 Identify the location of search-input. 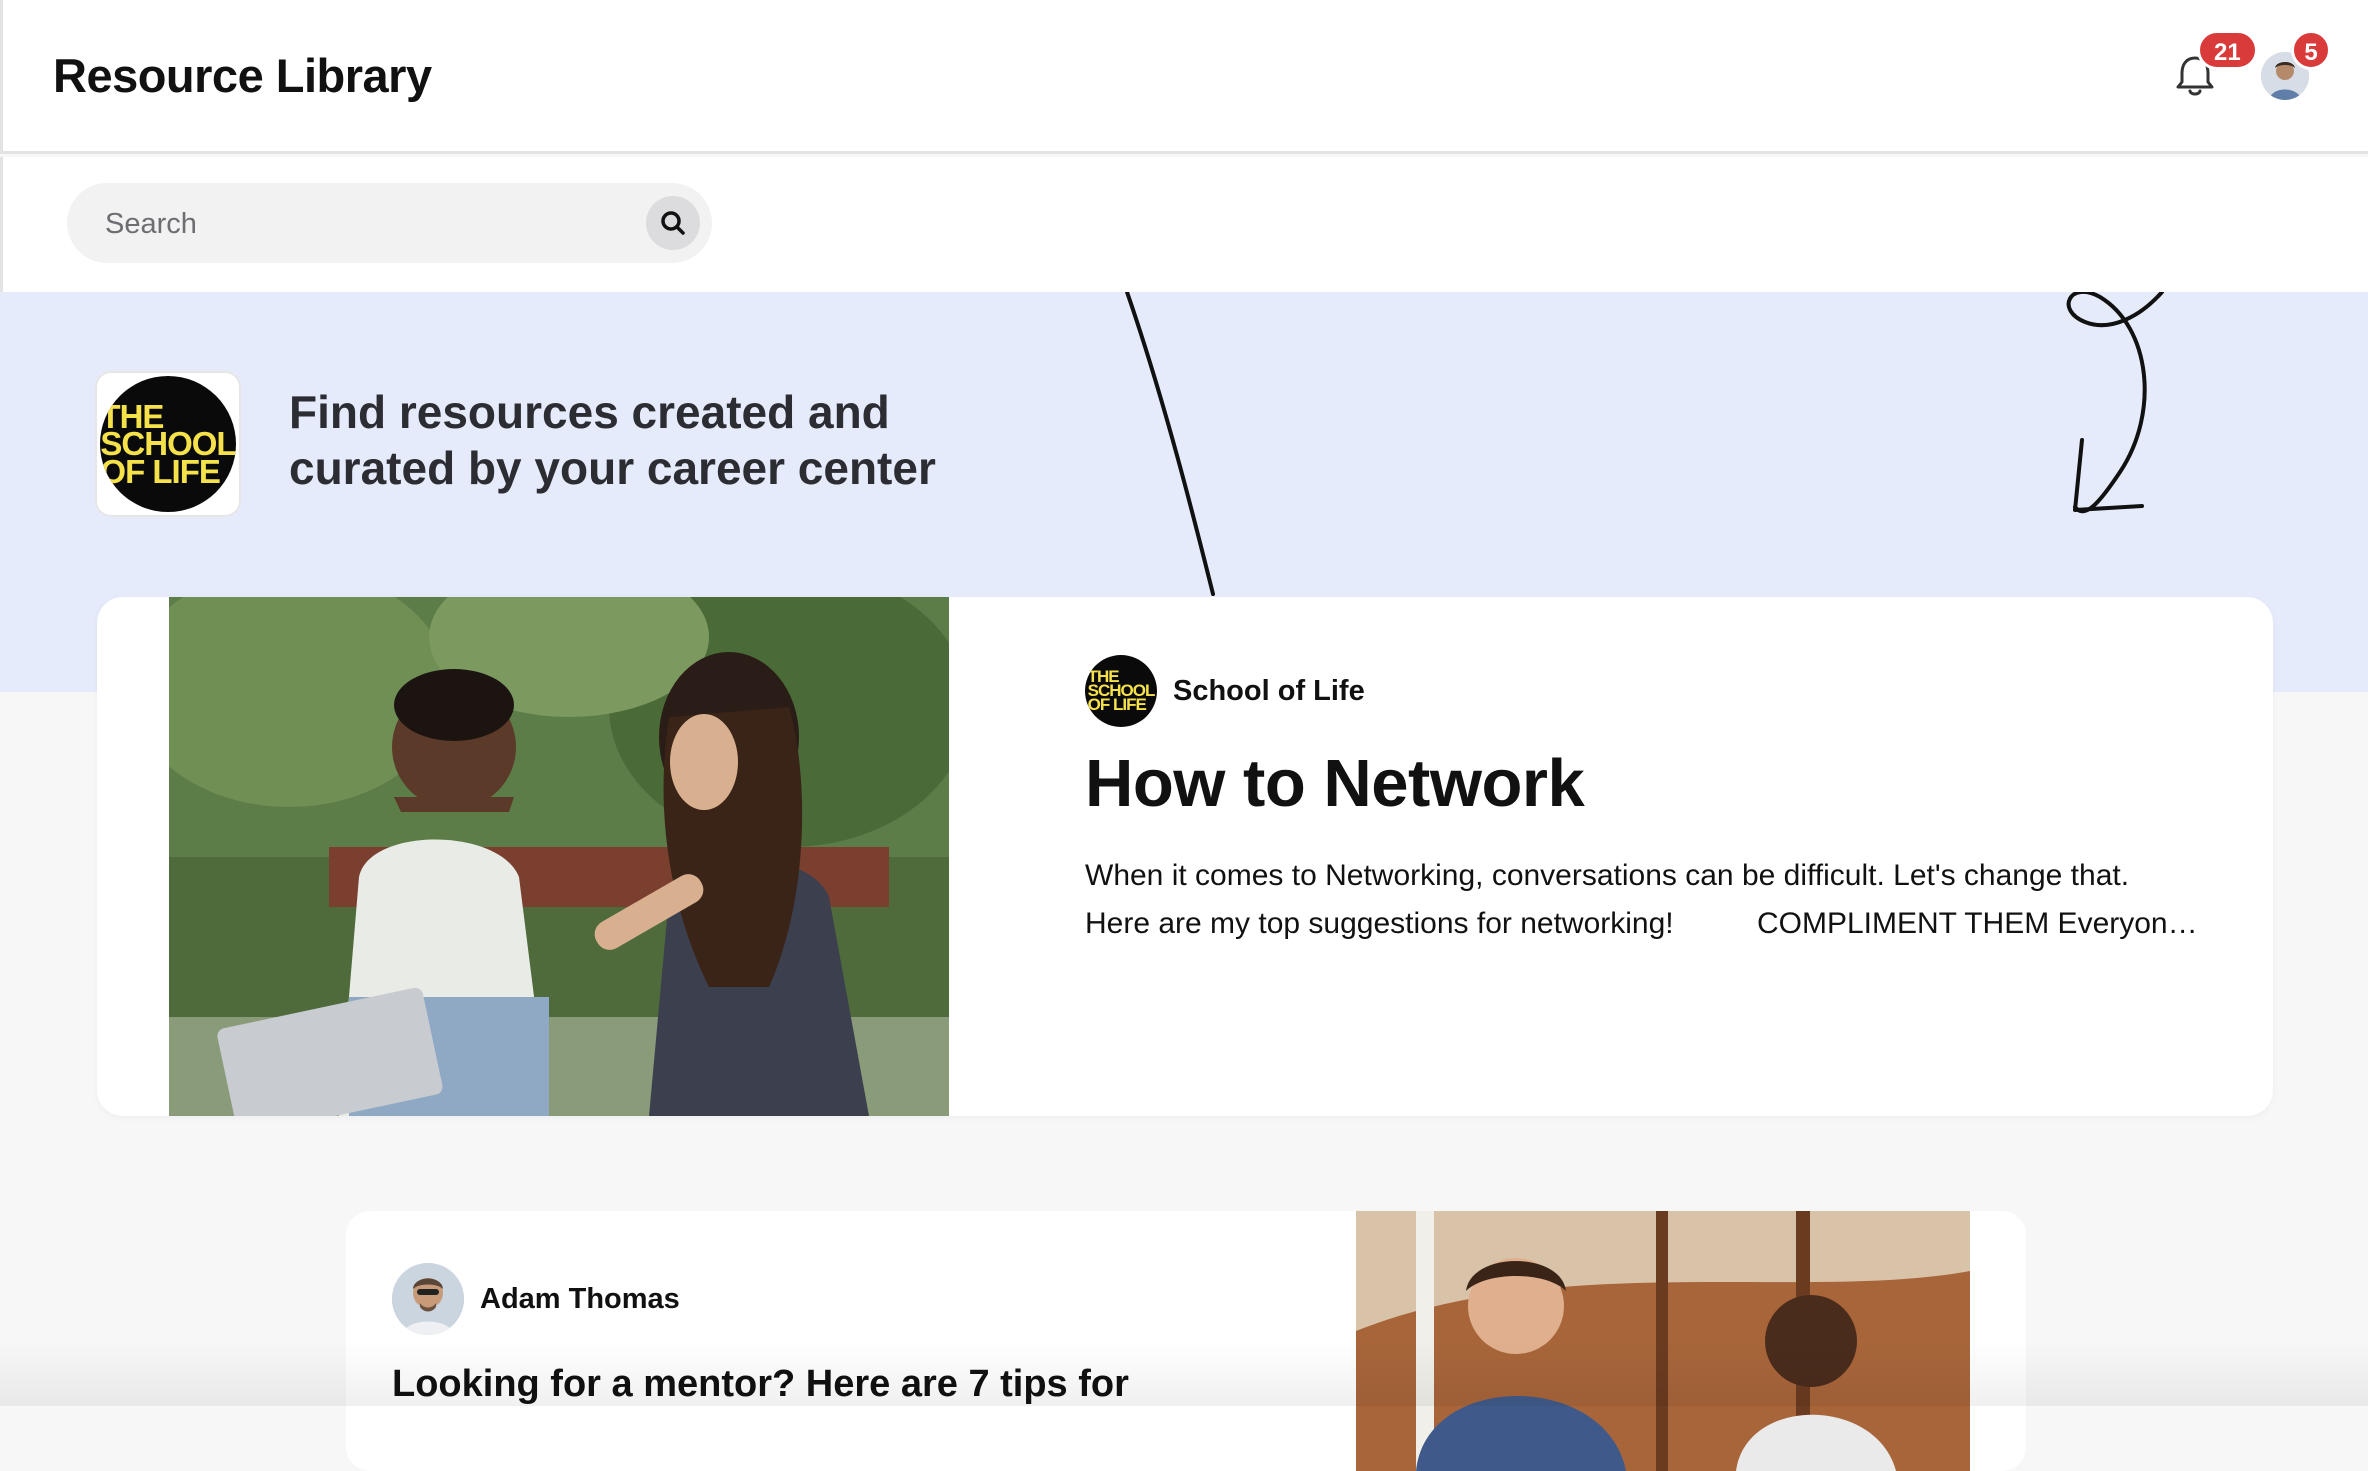
(365, 224).